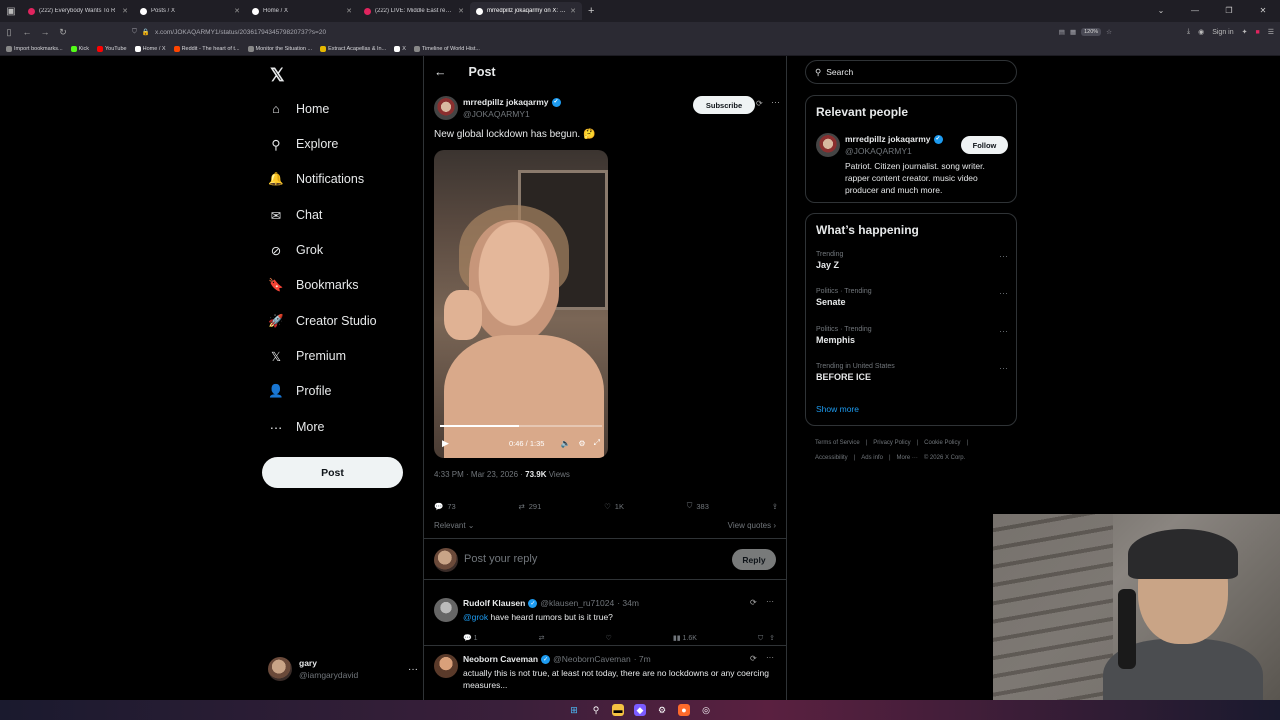 This screenshot has height=720, width=1280. What do you see at coordinates (298, 109) in the screenshot?
I see `nav-item-home: ⌂ Home` at bounding box center [298, 109].